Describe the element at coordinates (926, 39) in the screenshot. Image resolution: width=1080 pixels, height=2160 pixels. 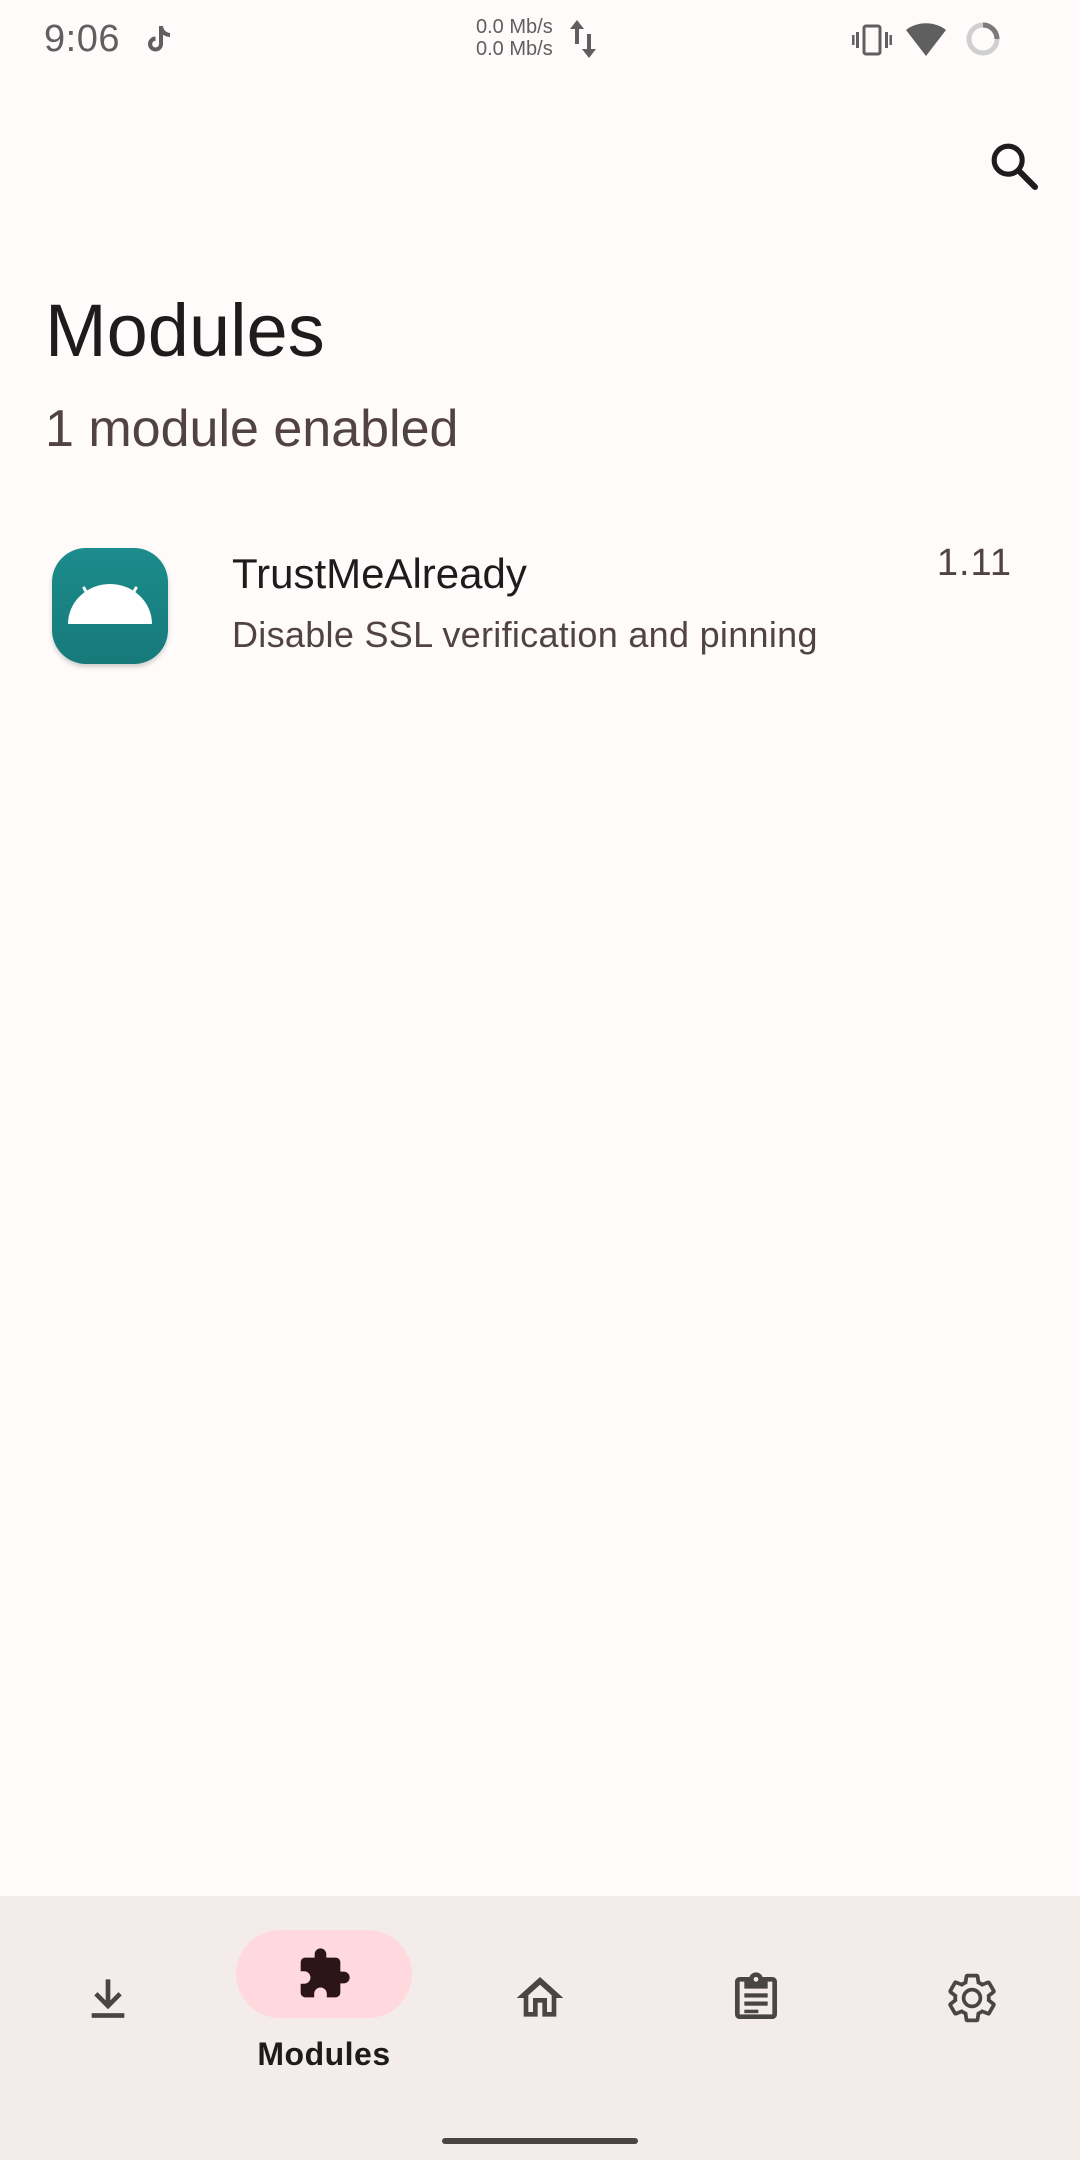
I see `wifi-icon` at that location.